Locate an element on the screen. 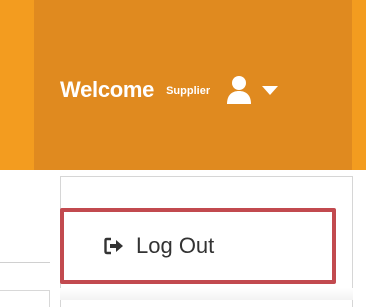 The image size is (366, 307). dropdown-shadow is located at coordinates (206, 294).